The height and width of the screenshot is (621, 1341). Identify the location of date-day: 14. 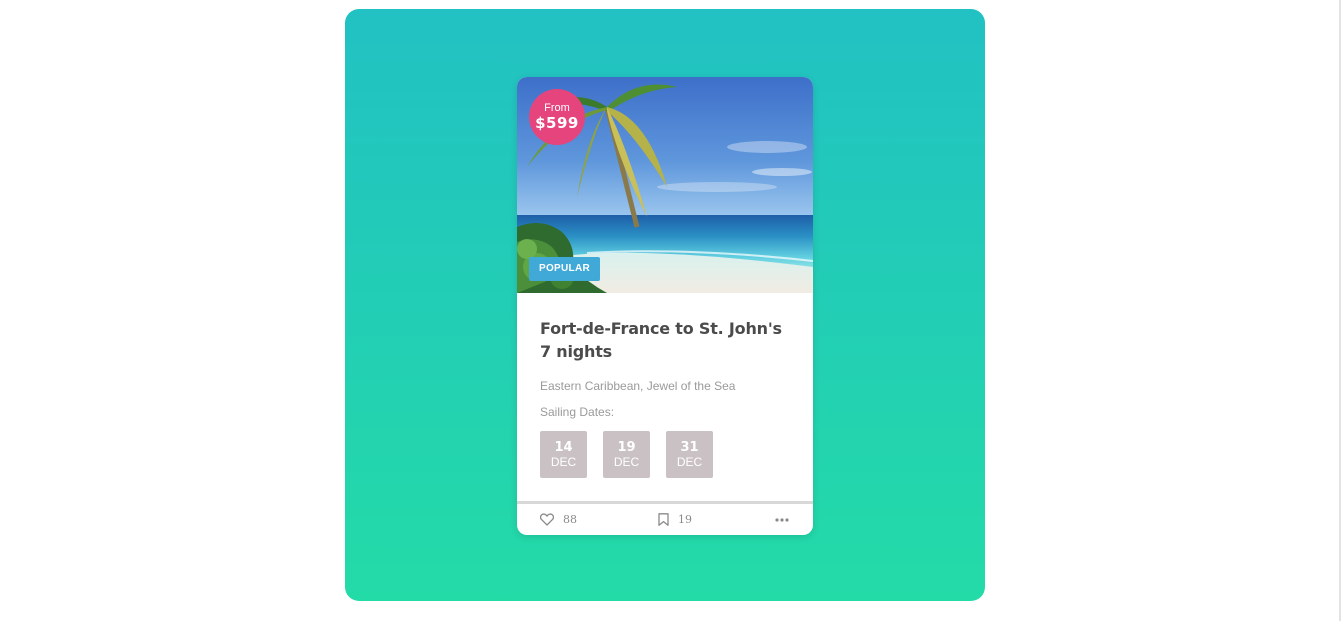
(563, 447).